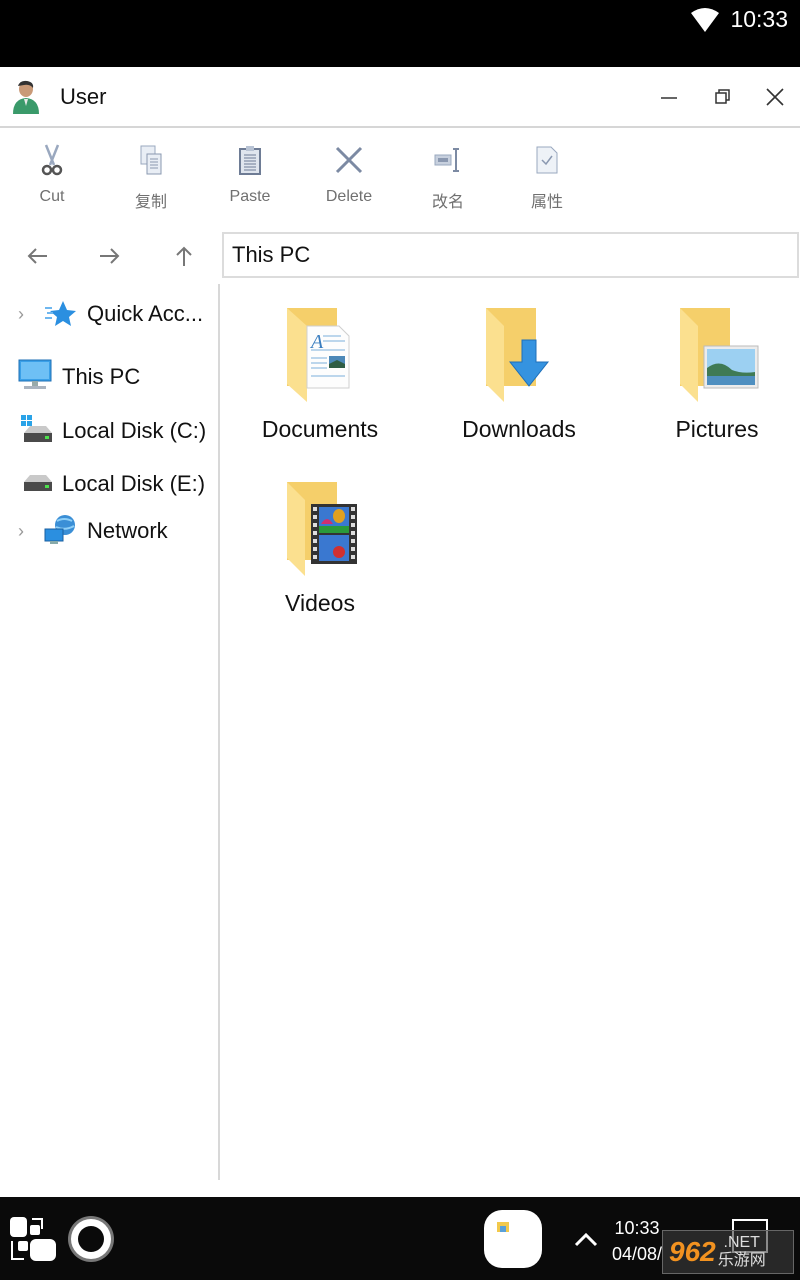 Image resolution: width=800 pixels, height=1280 pixels. Describe the element at coordinates (741, 1260) in the screenshot. I see `watermark-sub: 乐游网` at that location.